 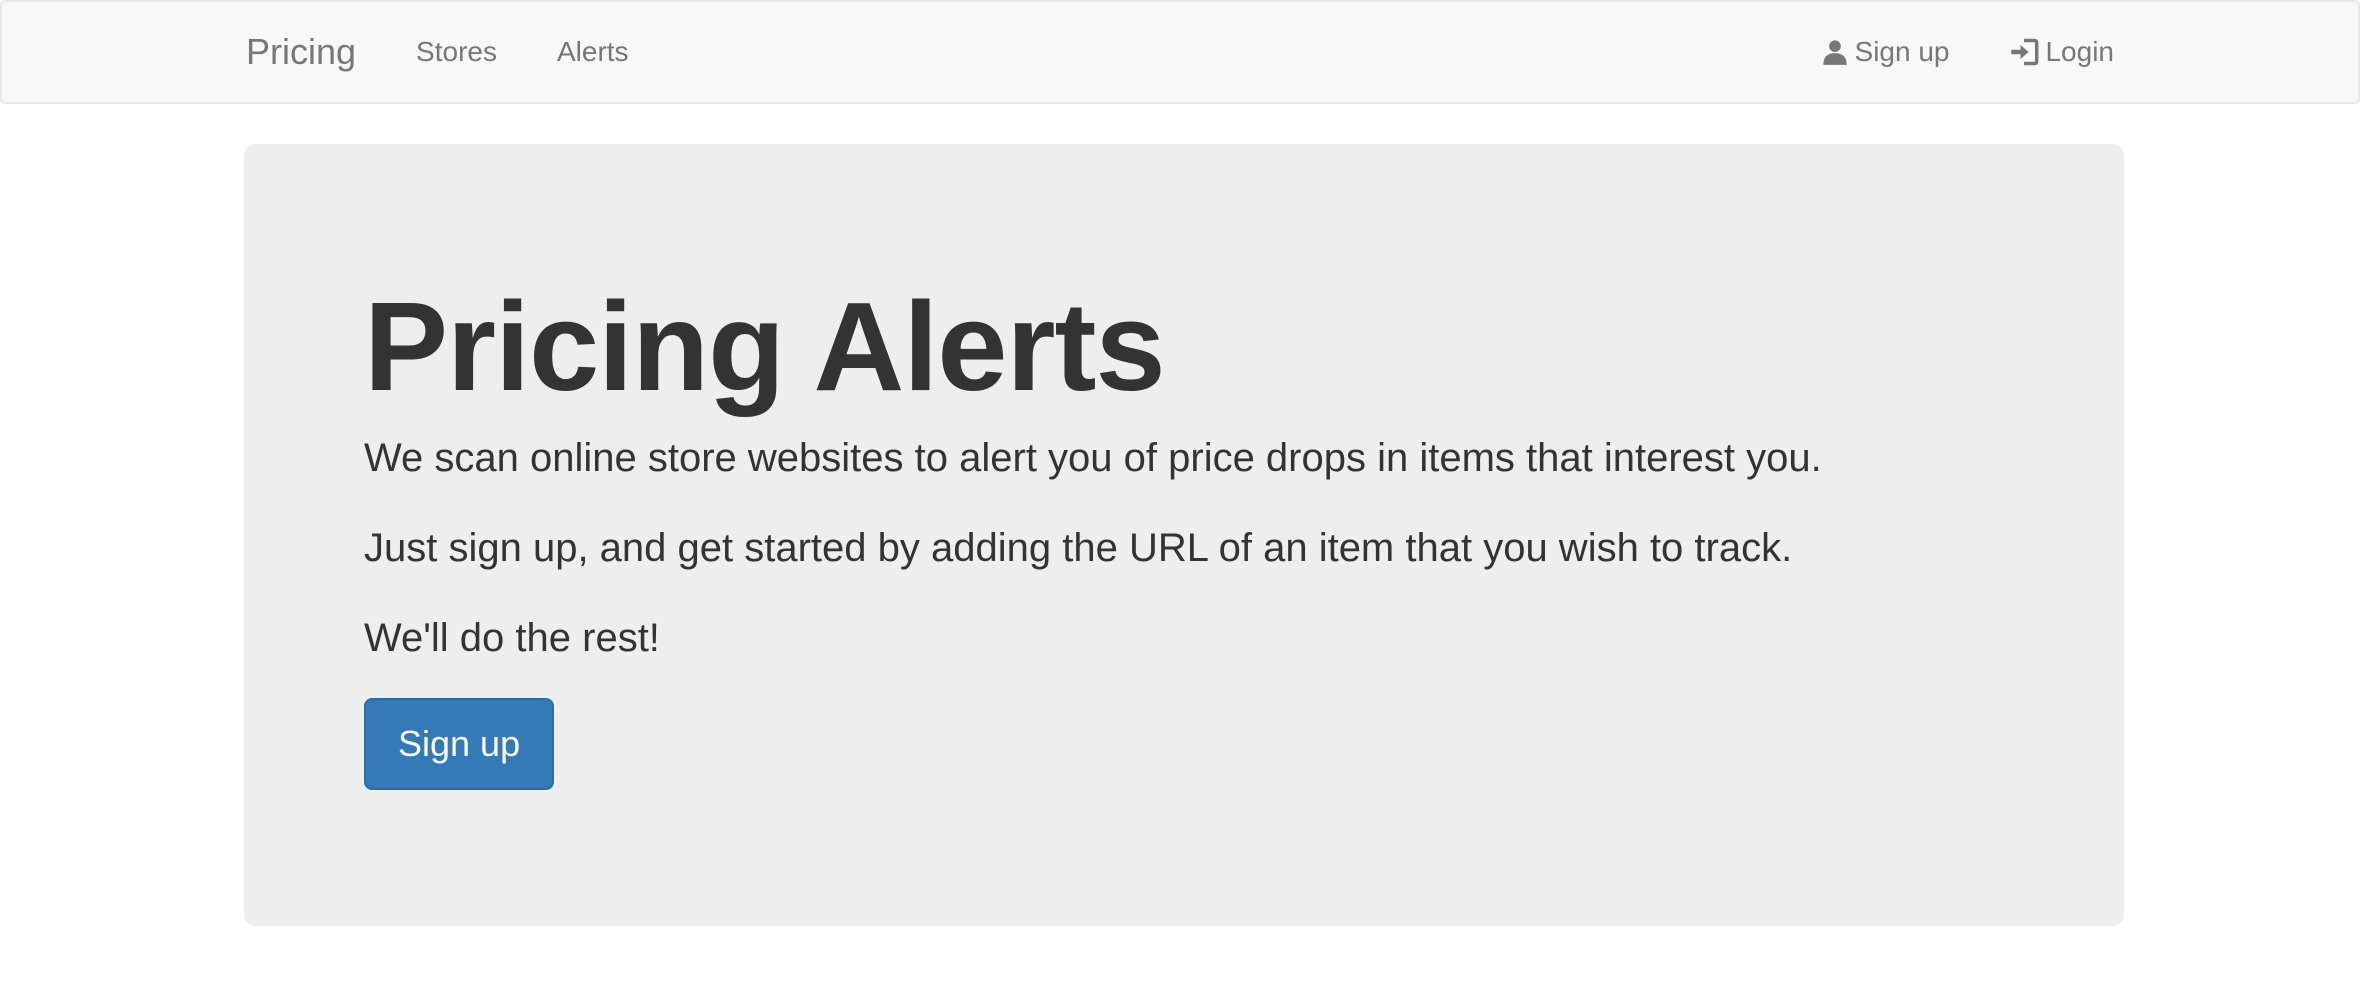 What do you see at coordinates (512, 638) in the screenshot?
I see `hero-paragraph-3: We'll do the rest!` at bounding box center [512, 638].